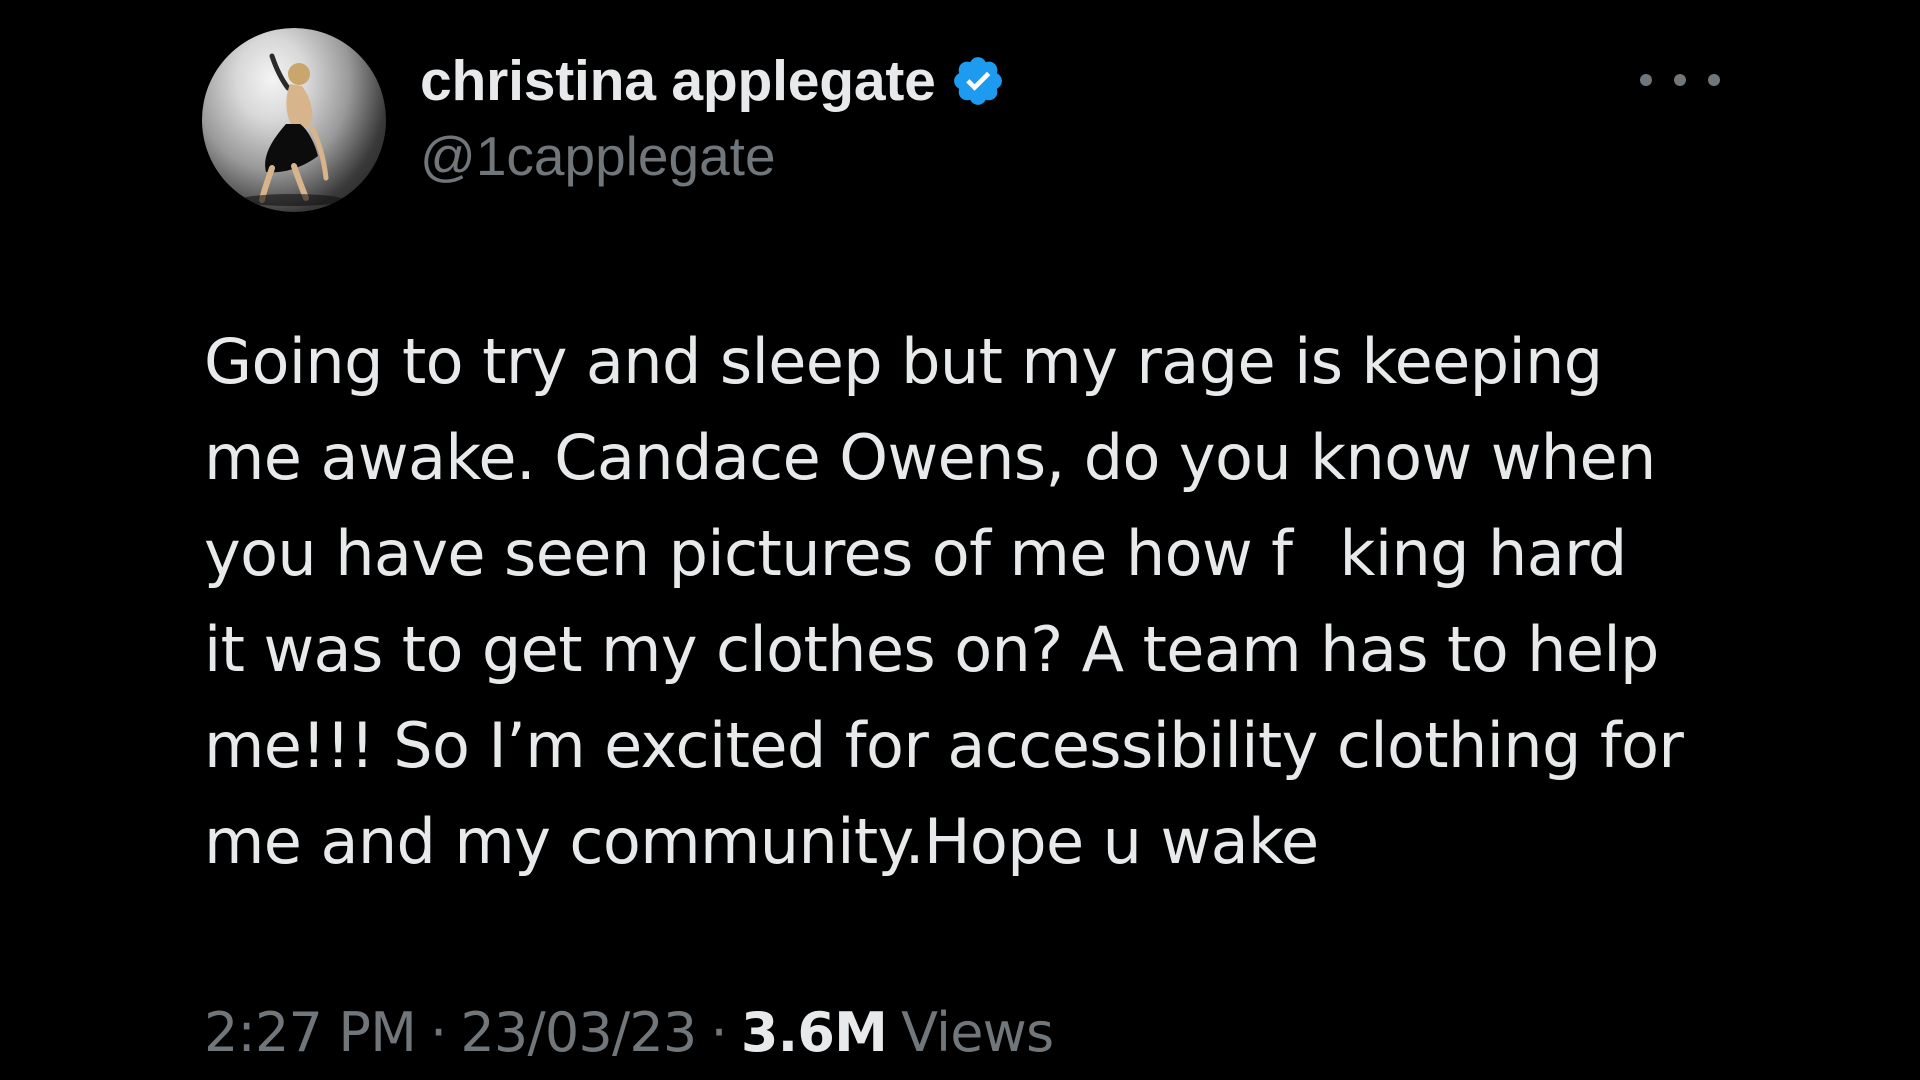 The width and height of the screenshot is (1920, 1080). Describe the element at coordinates (977, 1032) in the screenshot. I see `views-label: Views` at that location.